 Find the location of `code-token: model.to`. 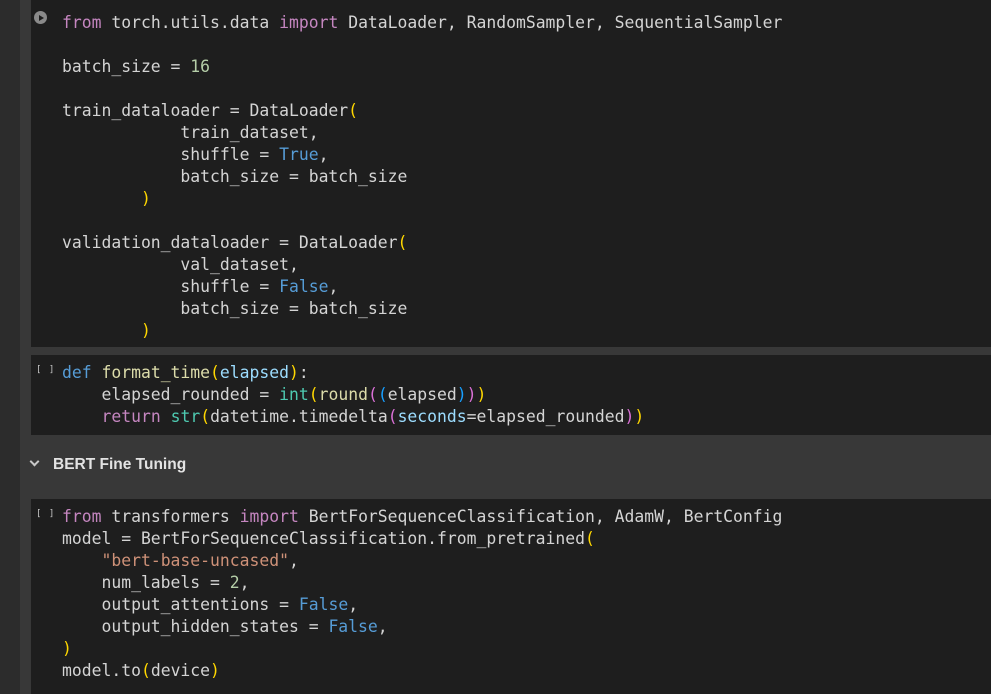

code-token: model.to is located at coordinates (101, 670).